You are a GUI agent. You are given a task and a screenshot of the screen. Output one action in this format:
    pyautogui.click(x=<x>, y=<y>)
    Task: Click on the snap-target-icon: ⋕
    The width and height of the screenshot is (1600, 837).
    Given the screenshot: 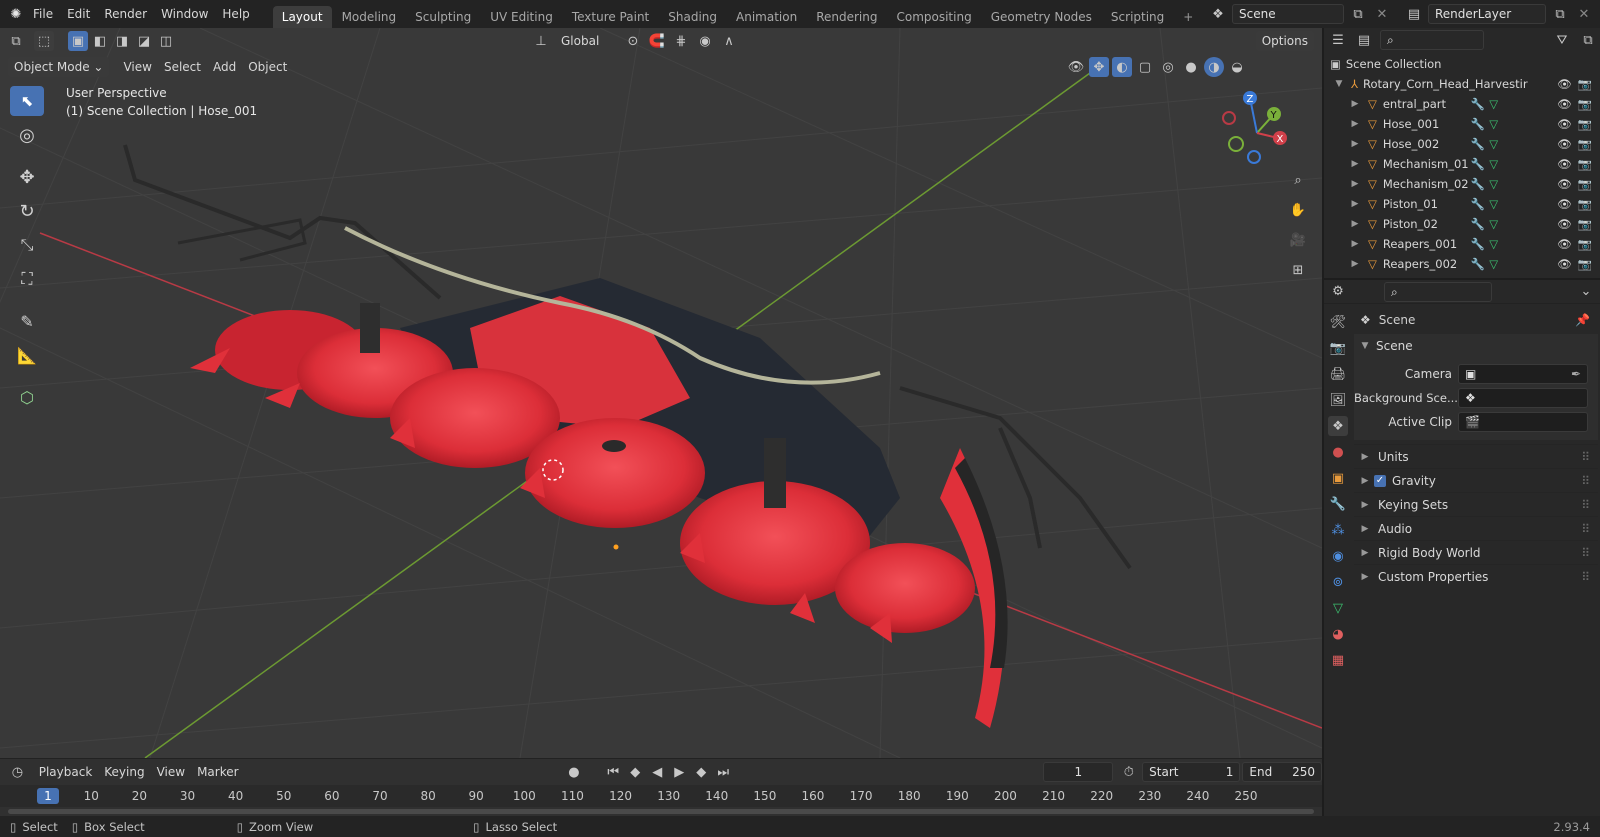 What is the action you would take?
    pyautogui.click(x=681, y=41)
    